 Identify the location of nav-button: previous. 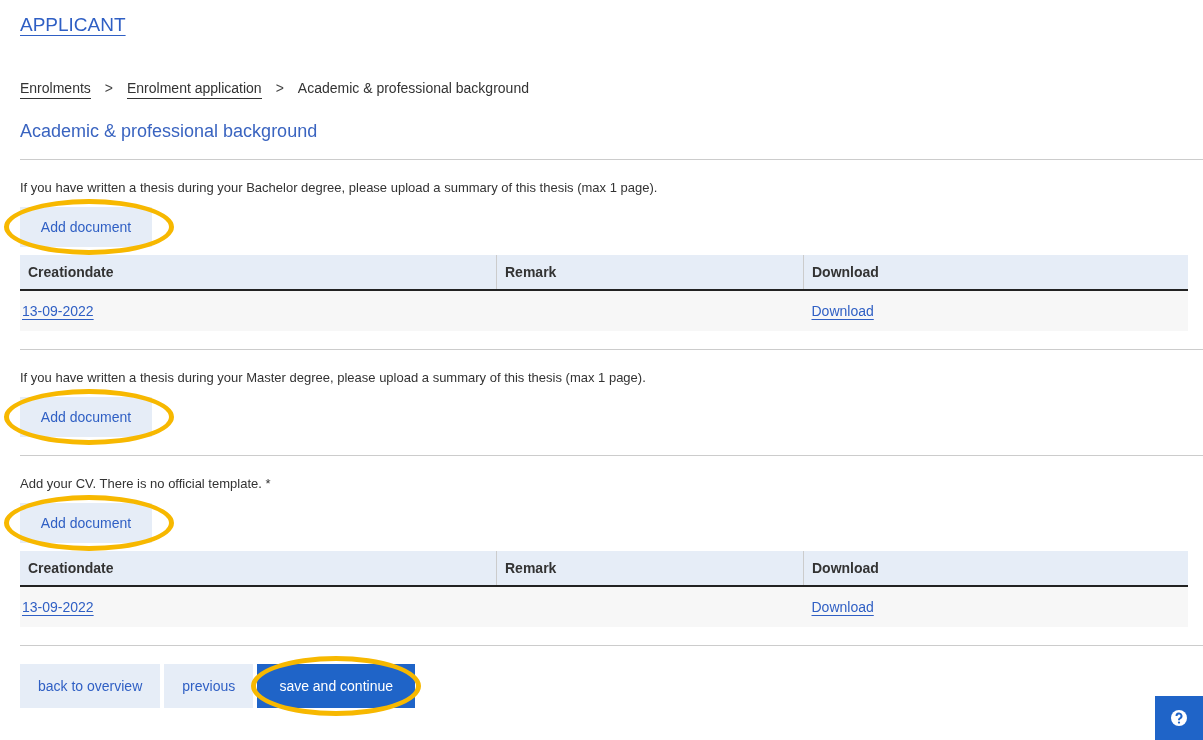
(209, 686).